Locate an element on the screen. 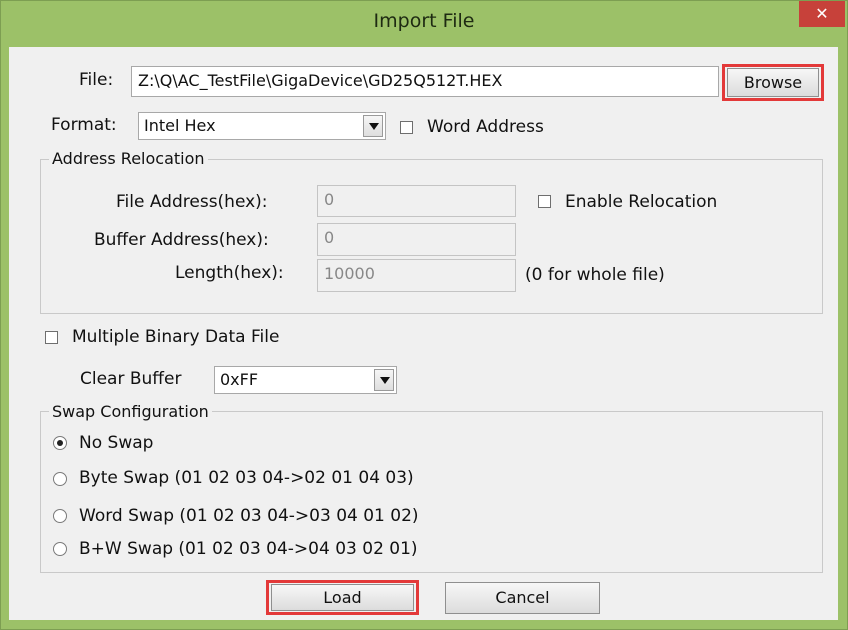 This screenshot has height=630, width=848. load-button: Load is located at coordinates (342, 597).